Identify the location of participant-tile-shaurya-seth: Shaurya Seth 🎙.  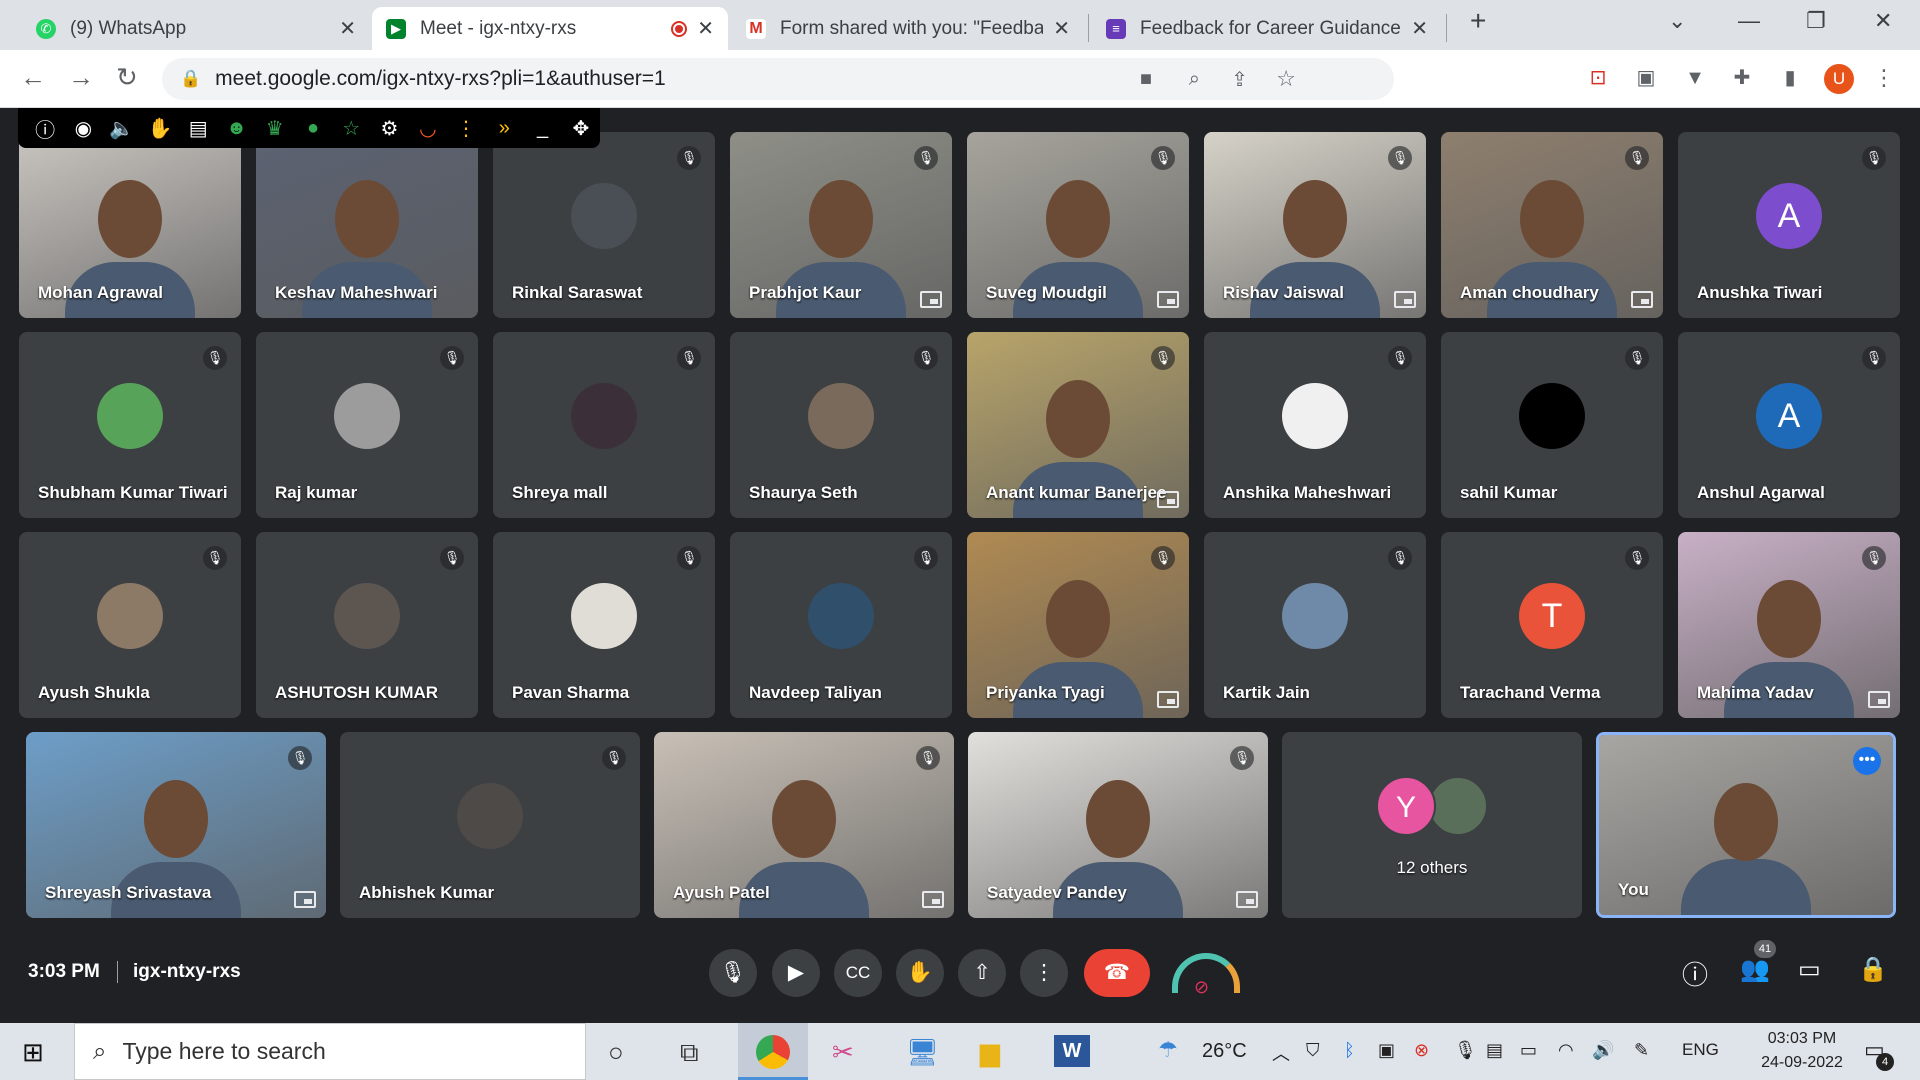
(841, 425).